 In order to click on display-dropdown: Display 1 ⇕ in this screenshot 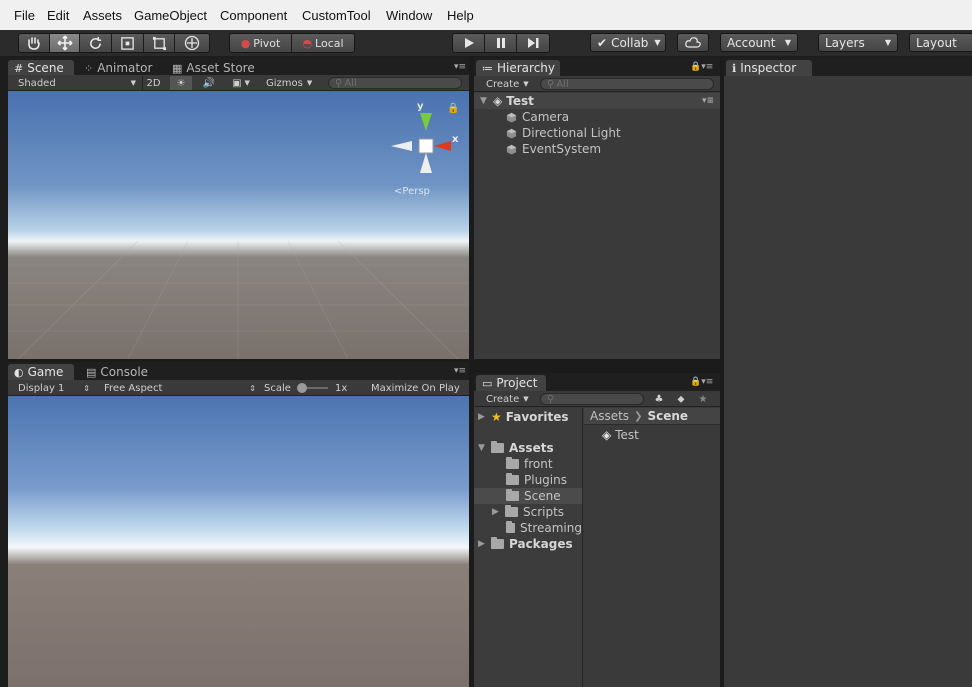, I will do `click(54, 388)`.